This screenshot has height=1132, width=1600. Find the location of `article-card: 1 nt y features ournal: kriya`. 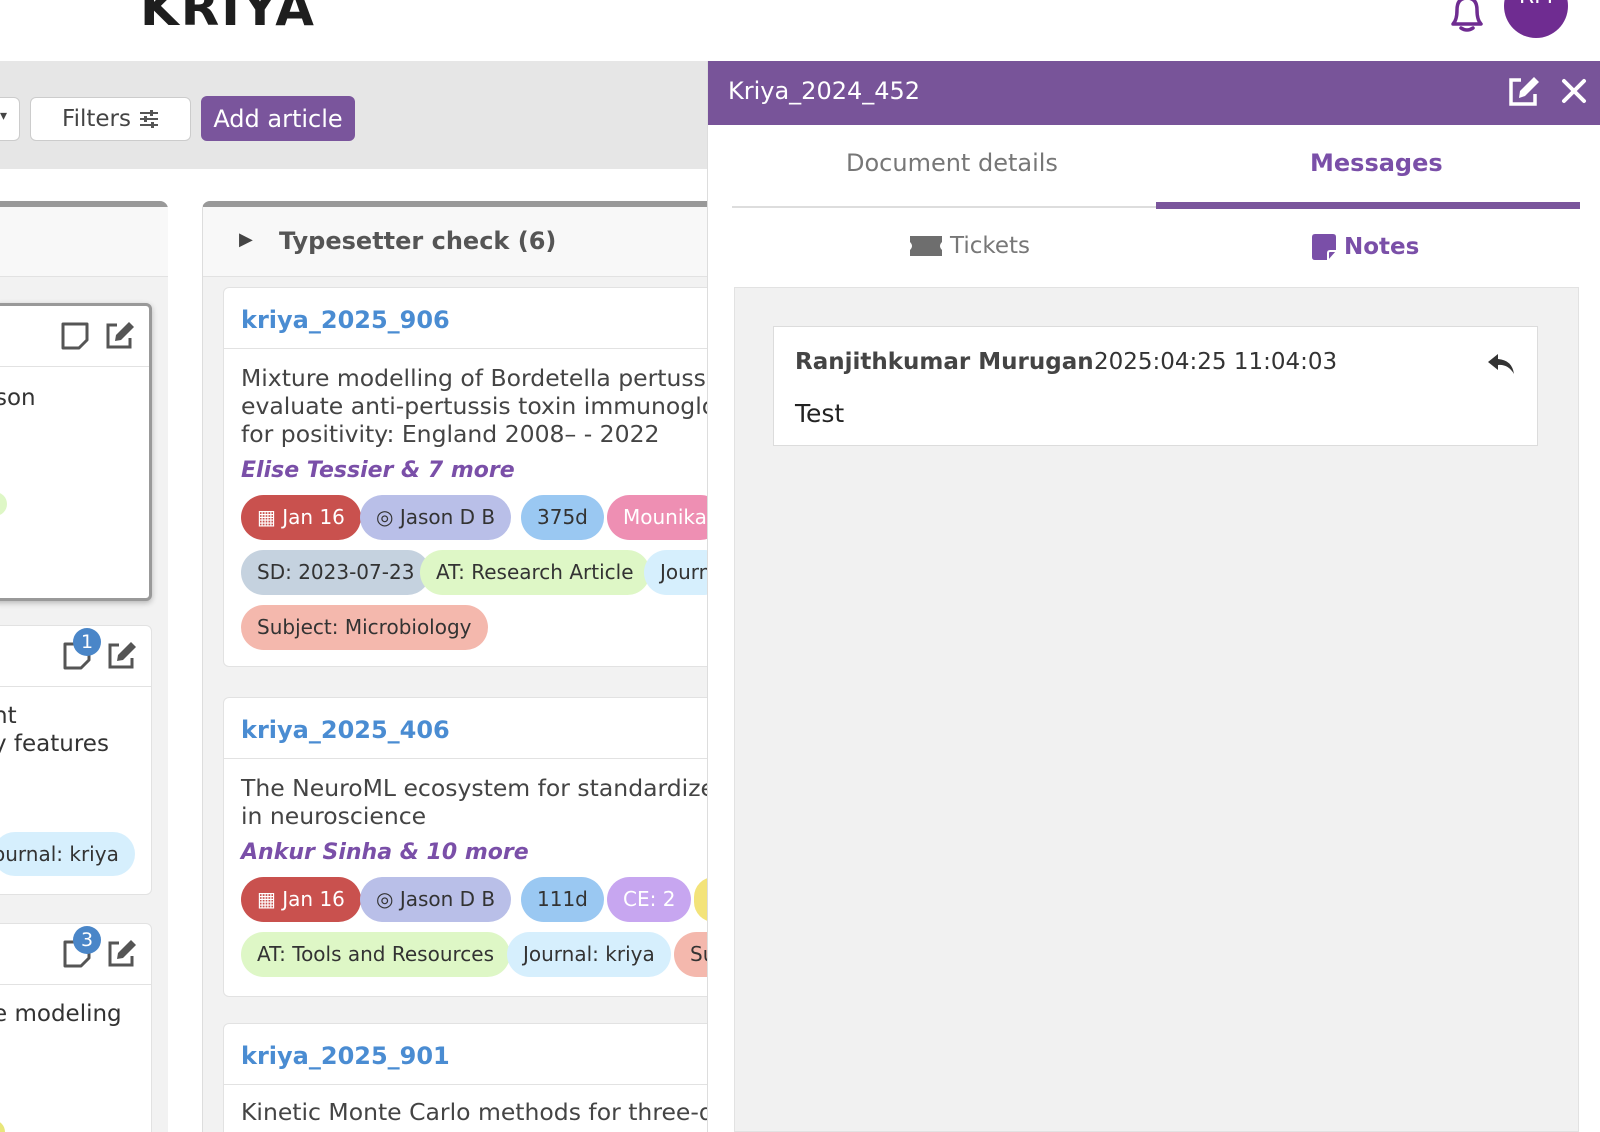

article-card: 1 nt y features ournal: kriya is located at coordinates (76, 760).